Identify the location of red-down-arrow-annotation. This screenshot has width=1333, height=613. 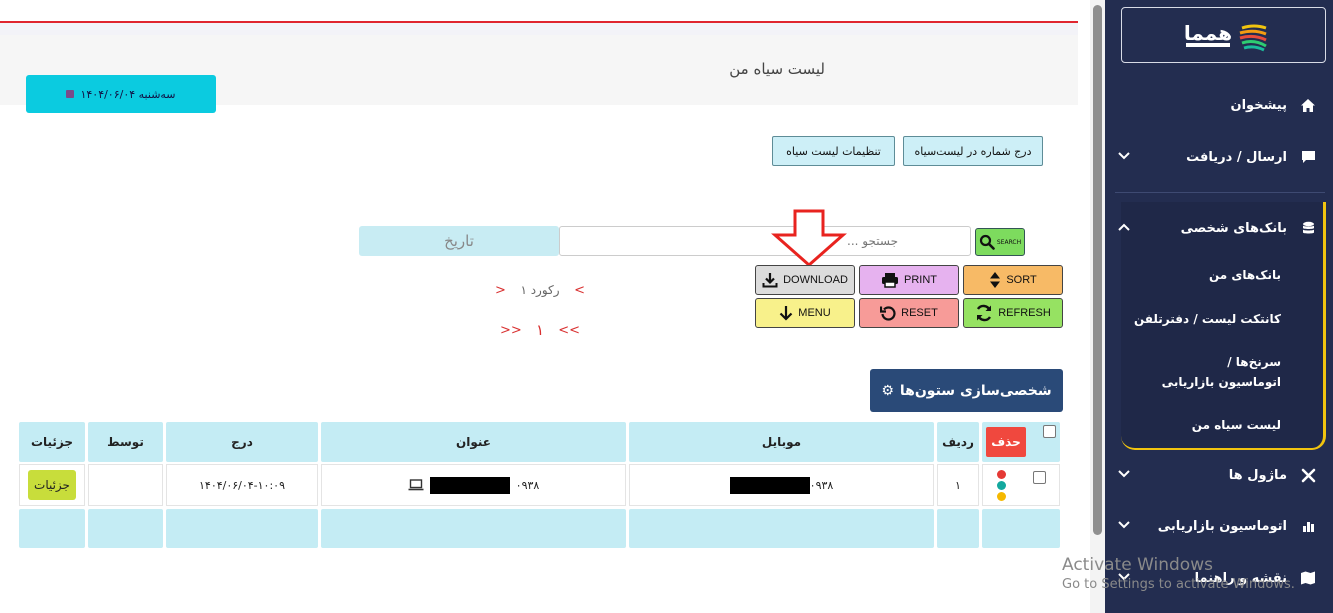
(809, 238).